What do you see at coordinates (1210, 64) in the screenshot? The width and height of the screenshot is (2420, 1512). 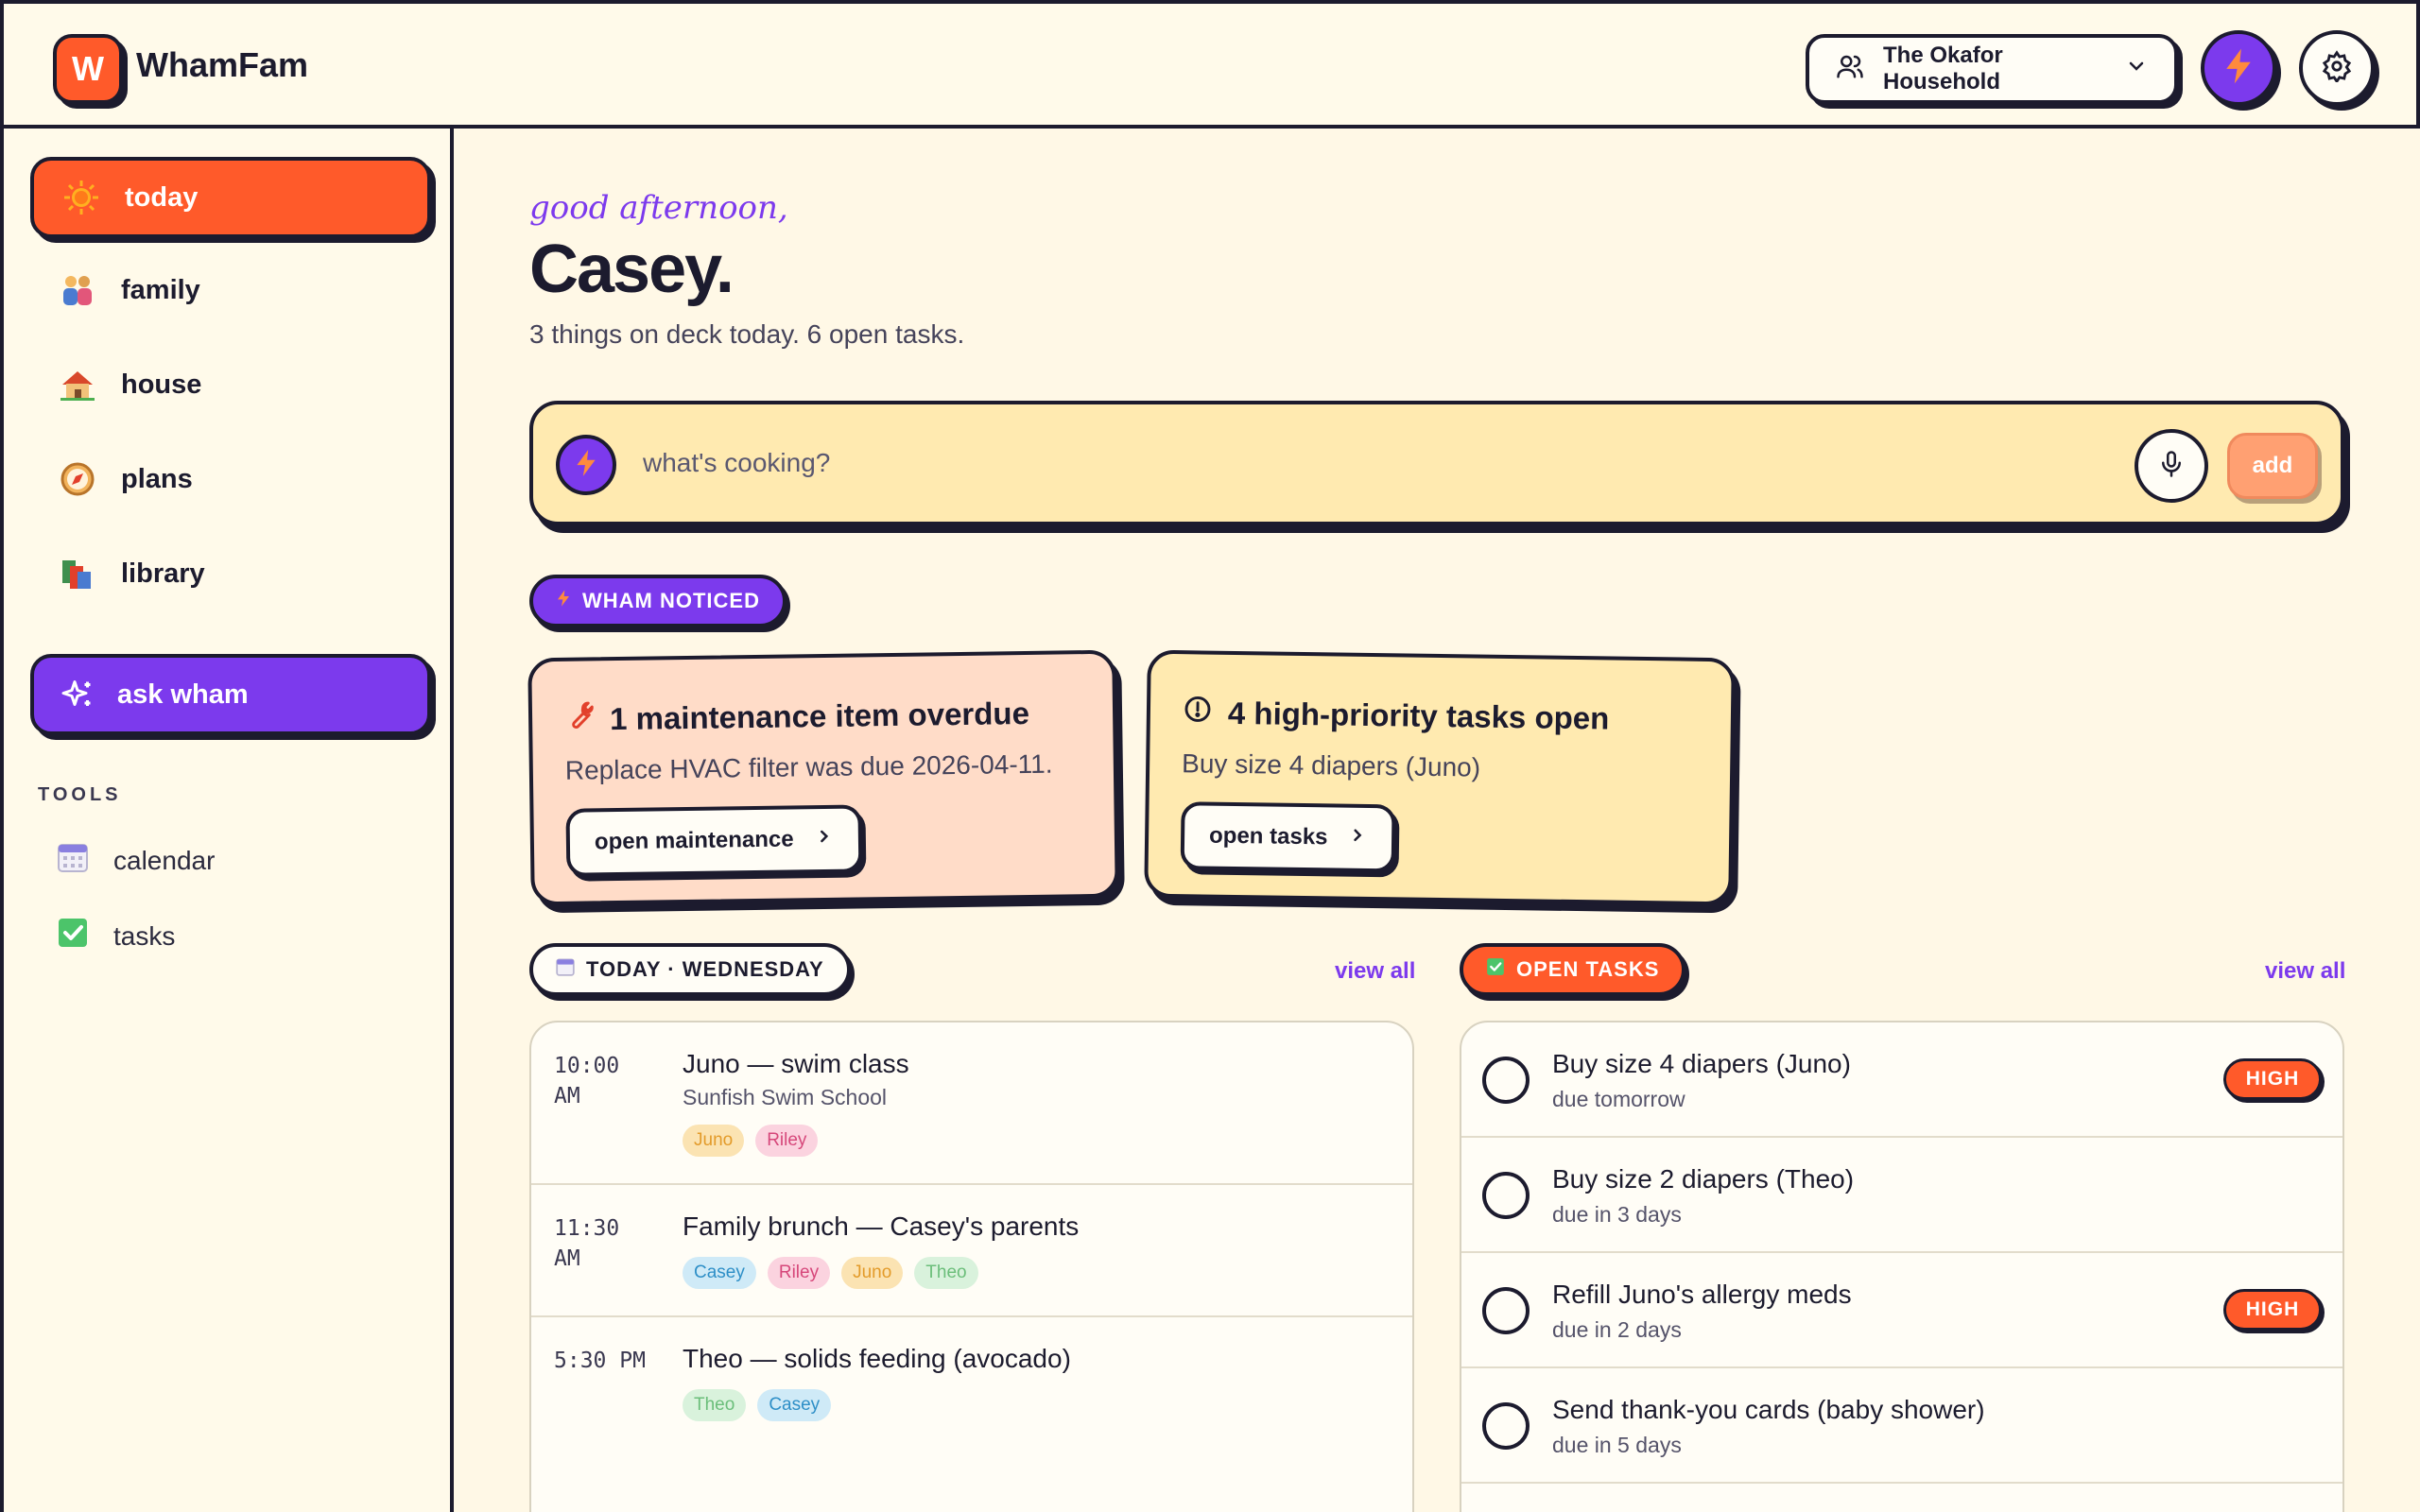 I see `top-bar: W WhamFam The Okafor Household` at bounding box center [1210, 64].